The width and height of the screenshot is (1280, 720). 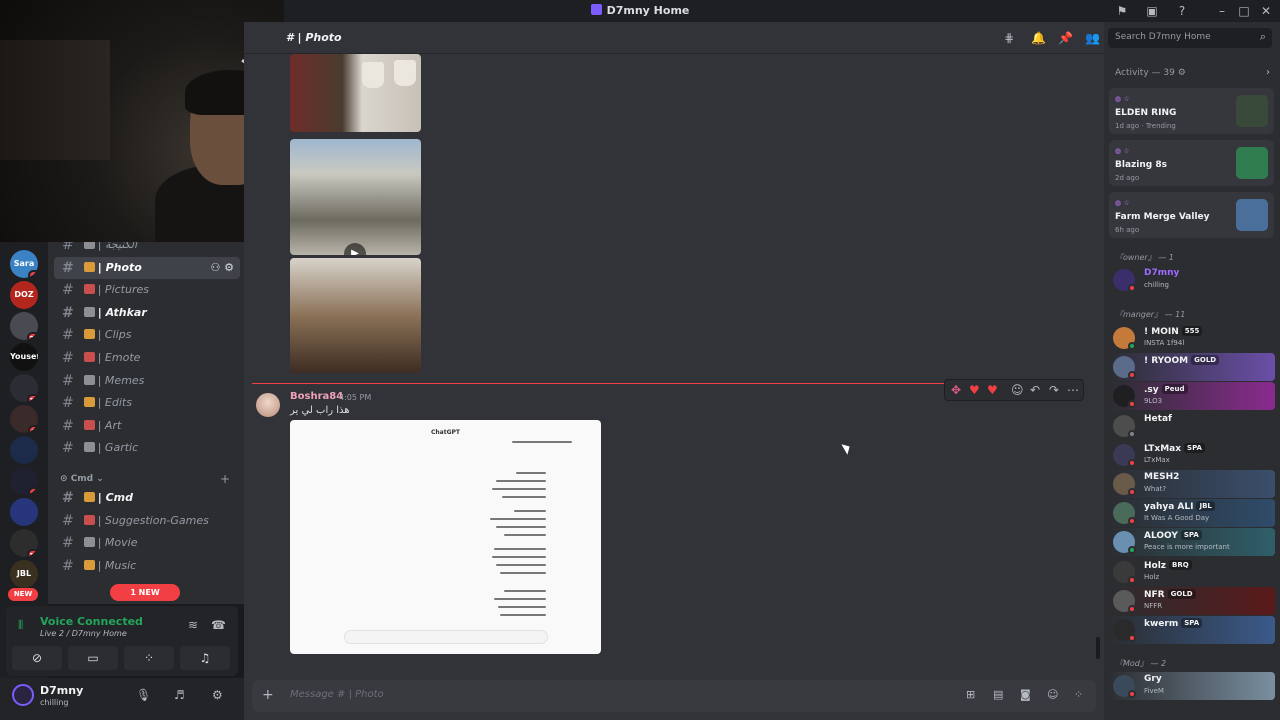 I want to click on more-icon: ⋯, so click(x=1073, y=390).